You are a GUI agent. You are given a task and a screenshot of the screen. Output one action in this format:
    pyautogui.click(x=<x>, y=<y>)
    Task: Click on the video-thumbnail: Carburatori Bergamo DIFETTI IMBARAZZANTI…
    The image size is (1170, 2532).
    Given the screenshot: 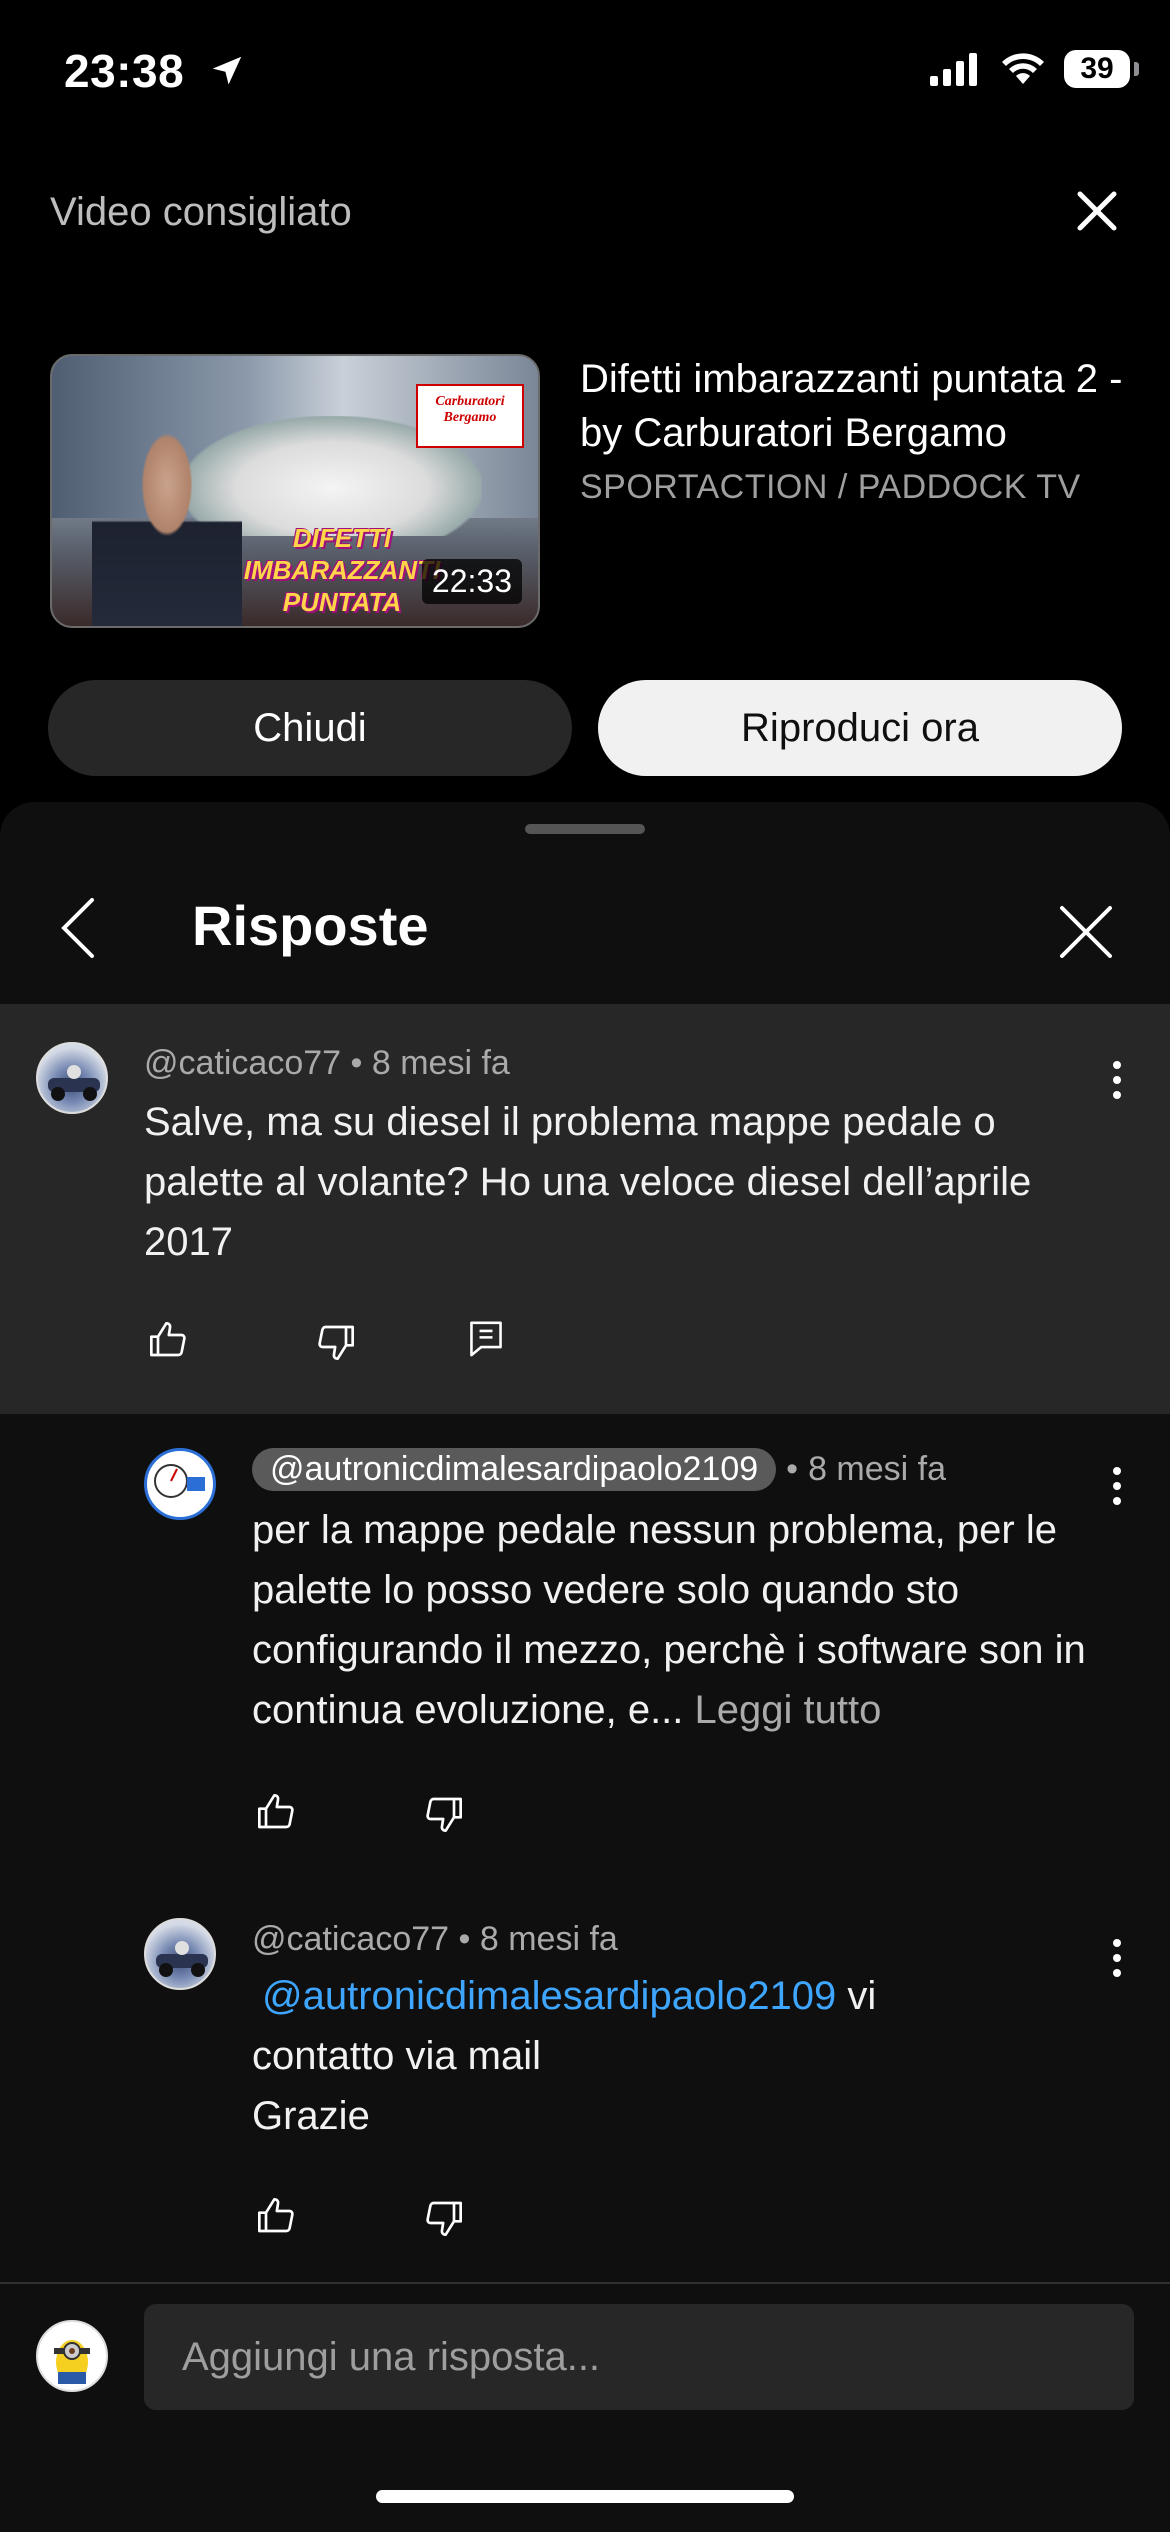 What is the action you would take?
    pyautogui.click(x=295, y=491)
    